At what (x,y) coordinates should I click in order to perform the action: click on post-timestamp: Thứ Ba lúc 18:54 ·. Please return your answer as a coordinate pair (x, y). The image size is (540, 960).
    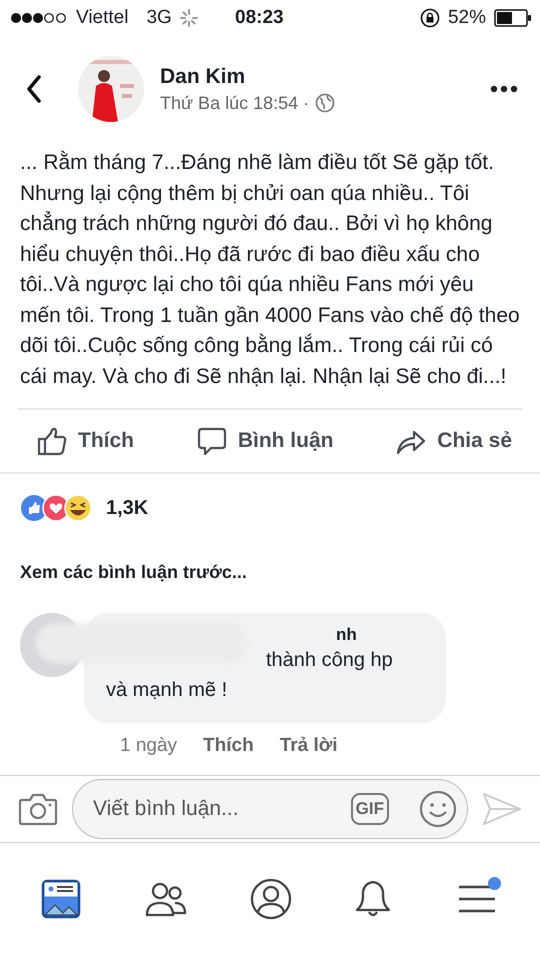
    Looking at the image, I should click on (235, 103).